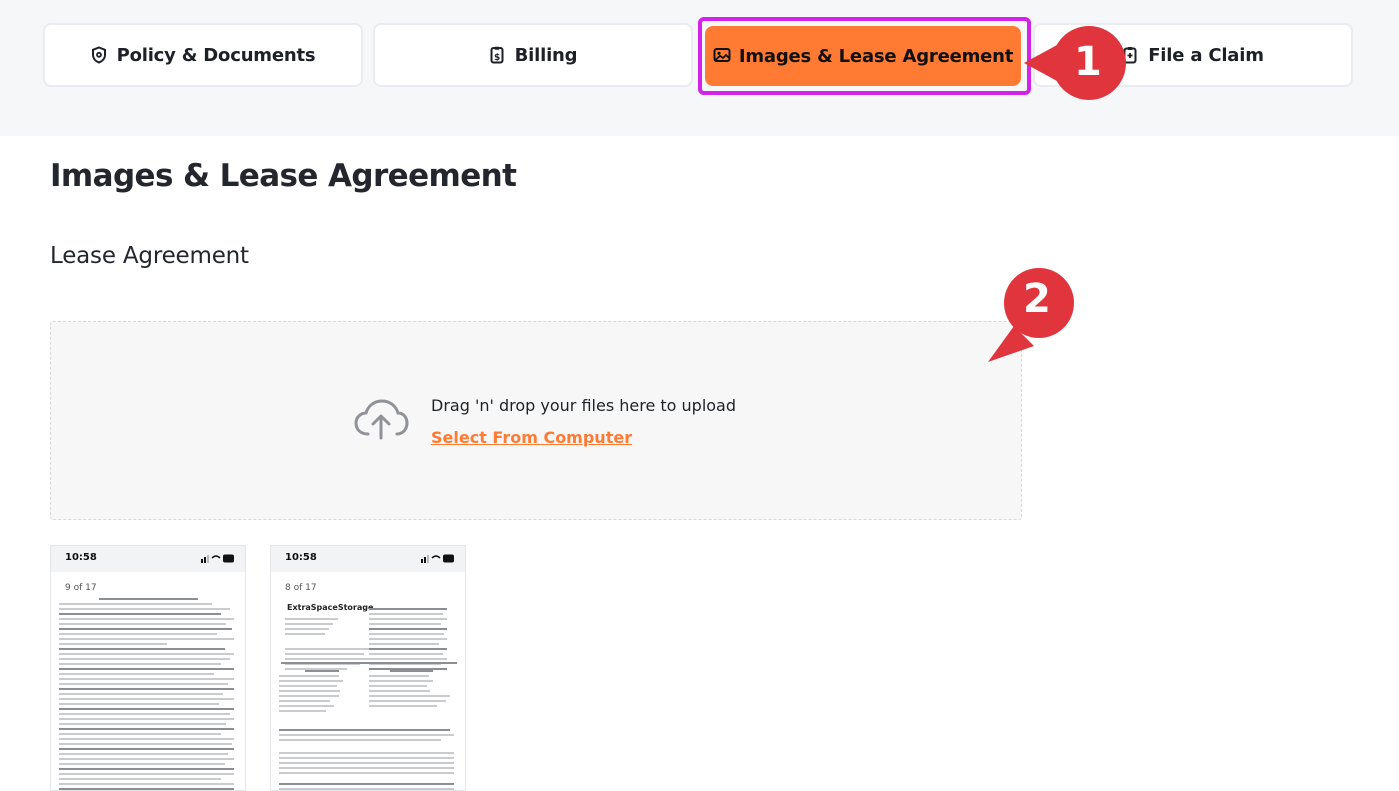 The width and height of the screenshot is (1399, 791). I want to click on shield-icon, so click(99, 55).